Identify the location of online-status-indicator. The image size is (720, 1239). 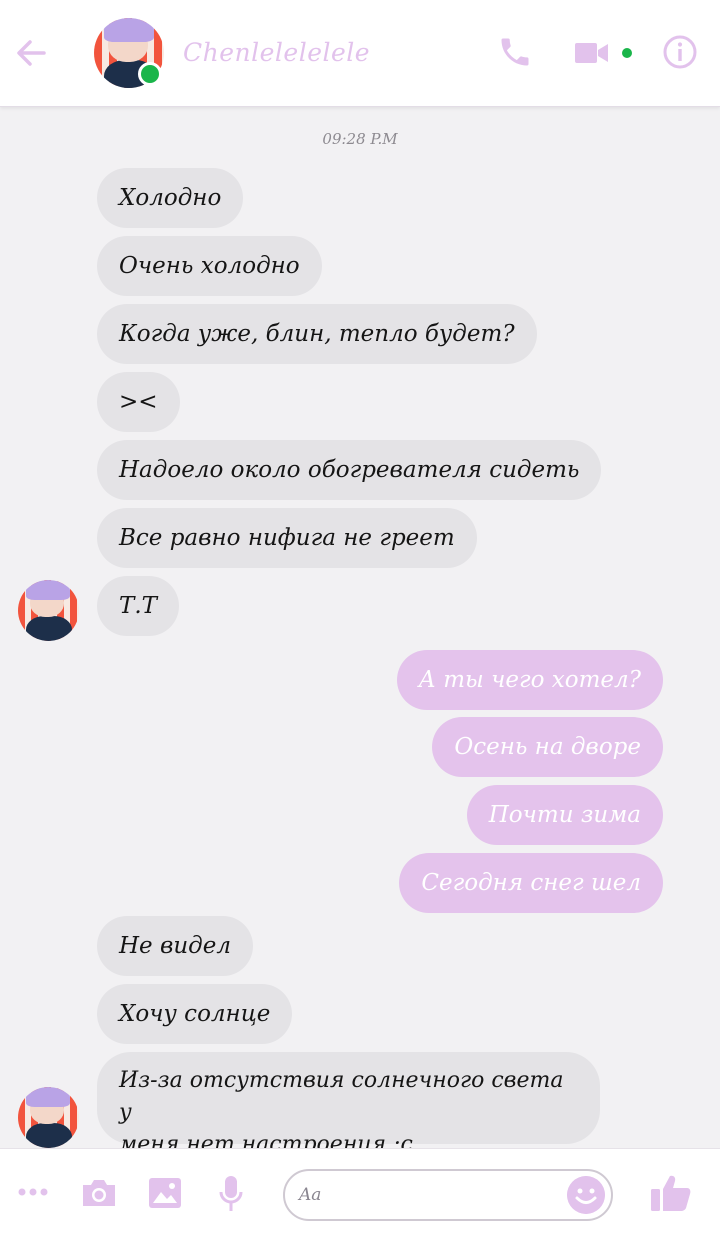
(150, 74).